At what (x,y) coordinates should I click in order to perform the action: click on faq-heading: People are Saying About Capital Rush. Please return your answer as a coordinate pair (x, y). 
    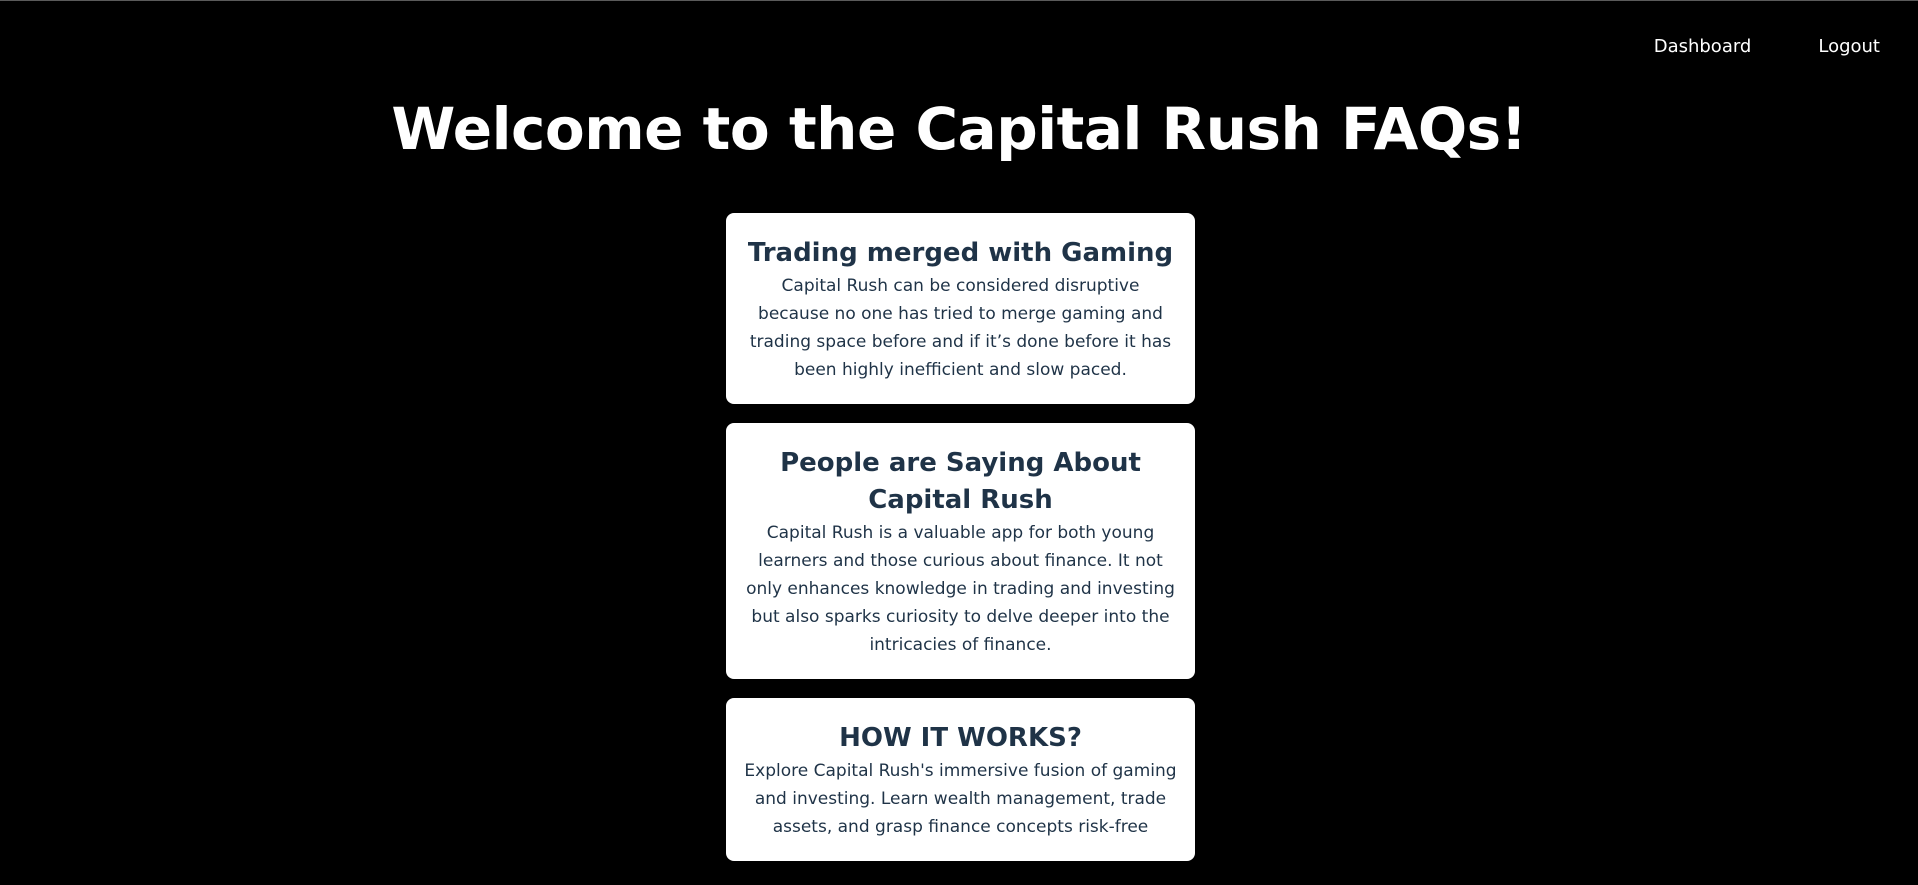
    Looking at the image, I should click on (960, 481).